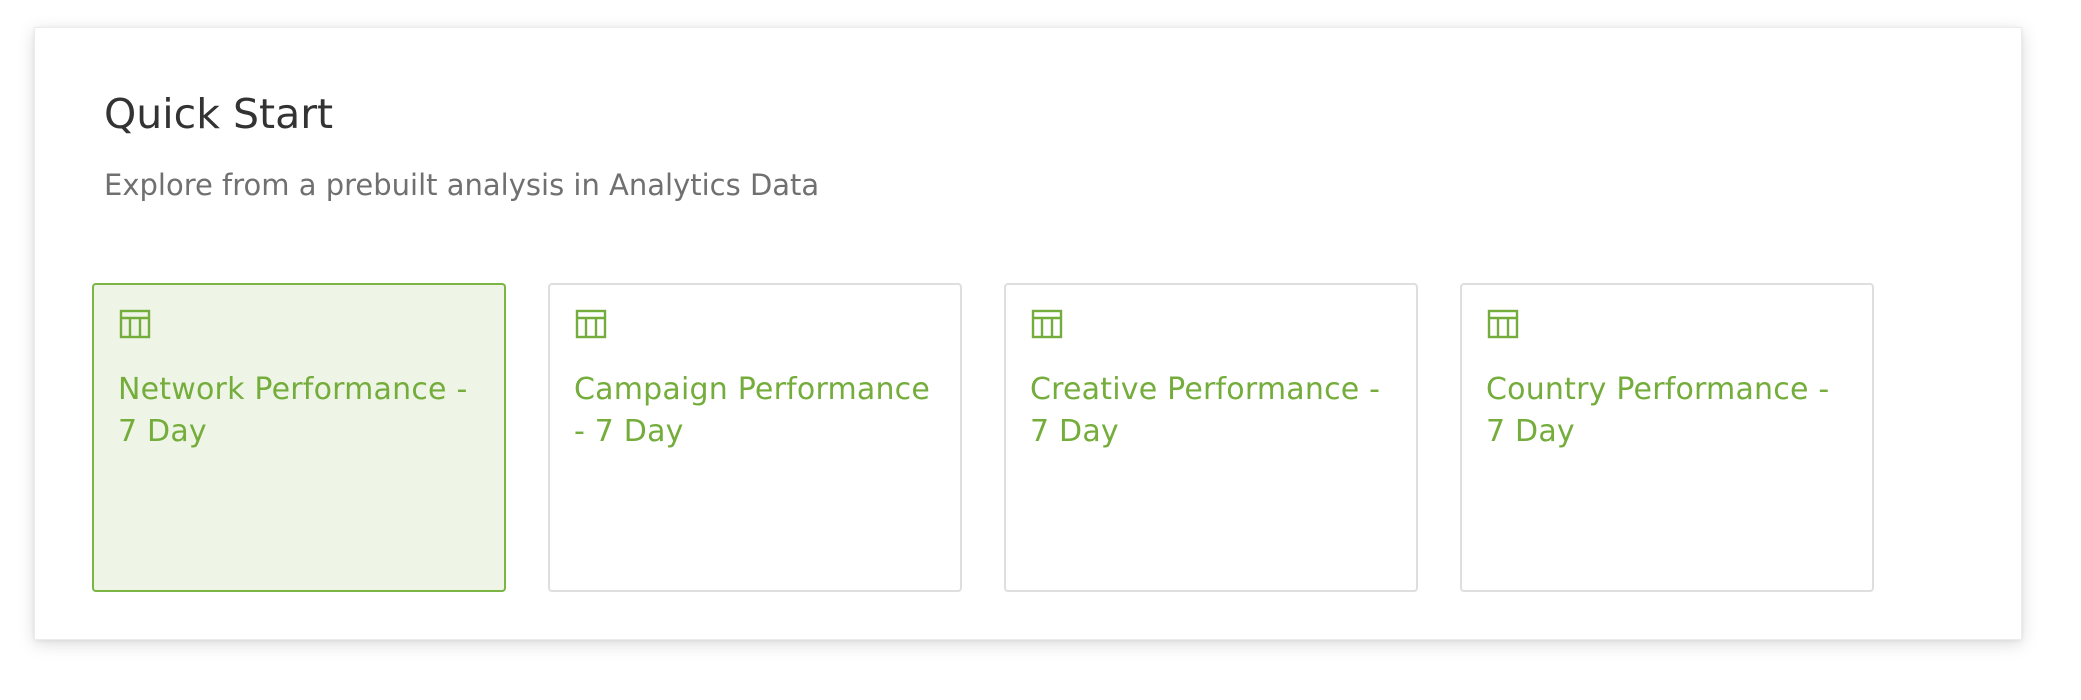 This screenshot has width=2081, height=700. Describe the element at coordinates (293, 410) in the screenshot. I see `card-label: Network Performance - 7 Day` at that location.